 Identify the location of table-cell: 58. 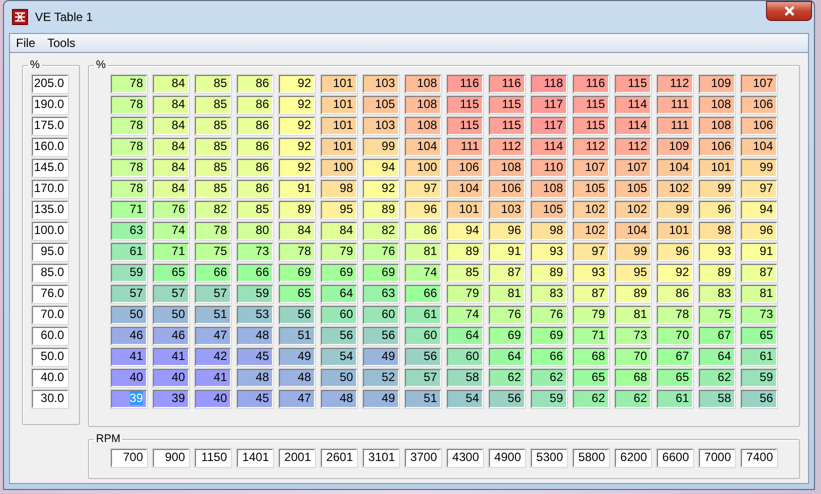
(465, 378).